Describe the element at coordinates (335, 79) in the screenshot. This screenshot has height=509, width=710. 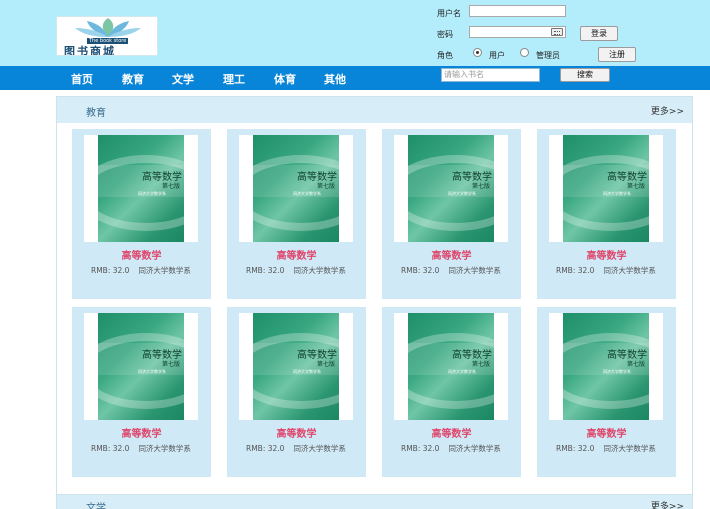
I see `nav-item-other: 其他` at that location.